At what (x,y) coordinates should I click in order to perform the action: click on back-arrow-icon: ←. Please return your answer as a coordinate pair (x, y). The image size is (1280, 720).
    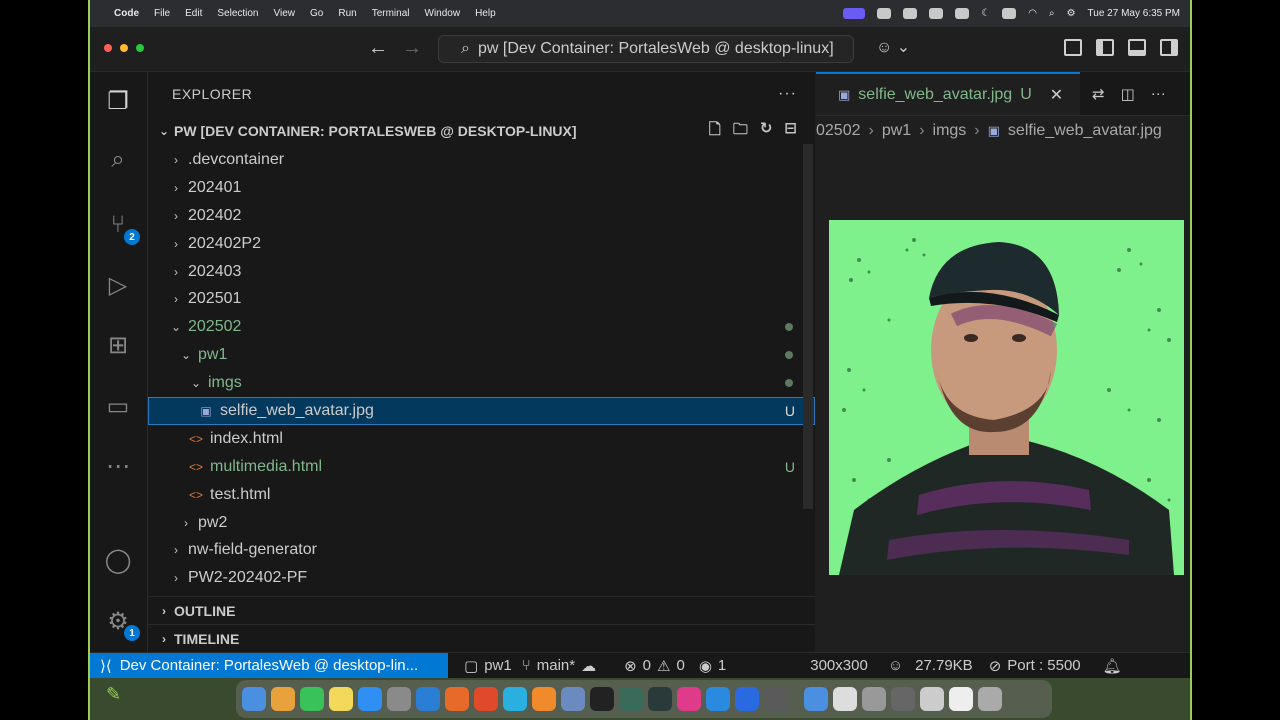
    Looking at the image, I should click on (378, 48).